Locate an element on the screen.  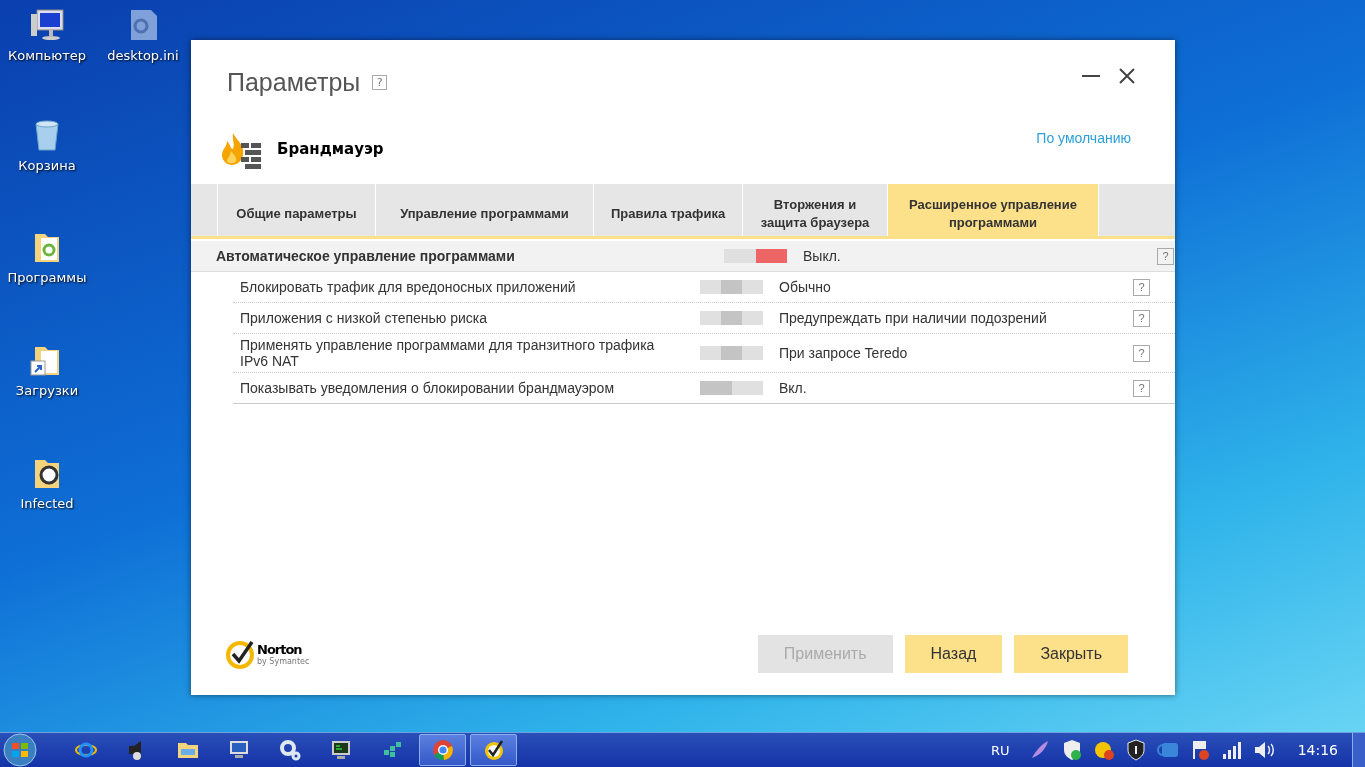
desktop-icon-label: desktop.ini is located at coordinates (143, 55).